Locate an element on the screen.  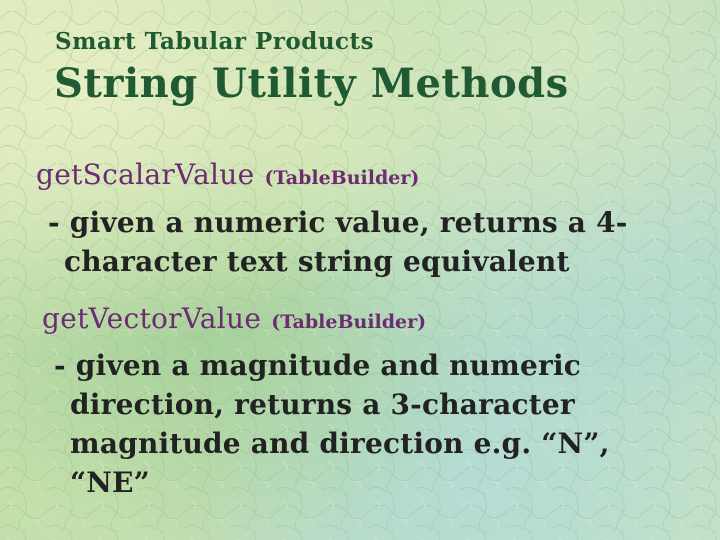
method-heading-get-vector-value: getVectorValue (TableBuilder) is located at coordinates (234, 318).